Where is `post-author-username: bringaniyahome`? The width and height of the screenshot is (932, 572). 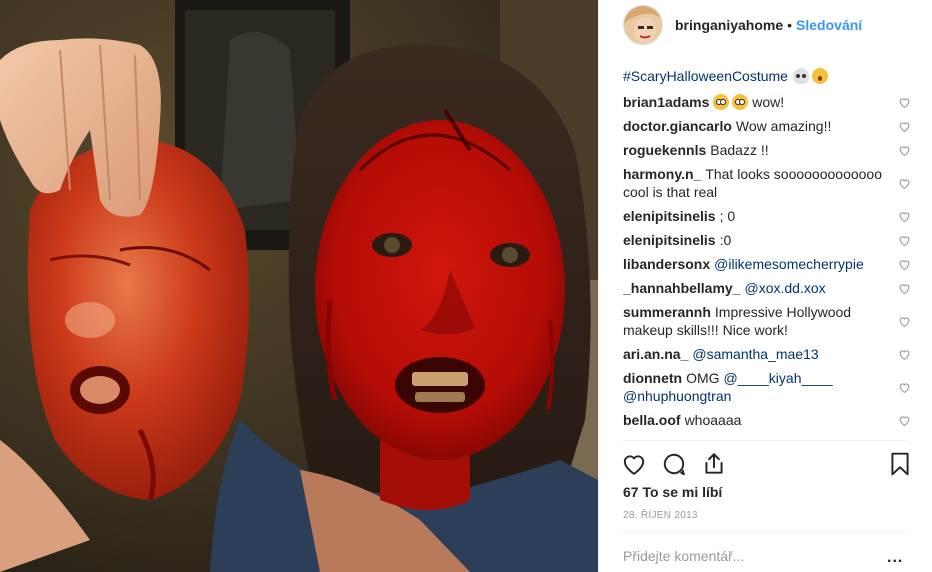 post-author-username: bringaniyahome is located at coordinates (729, 25).